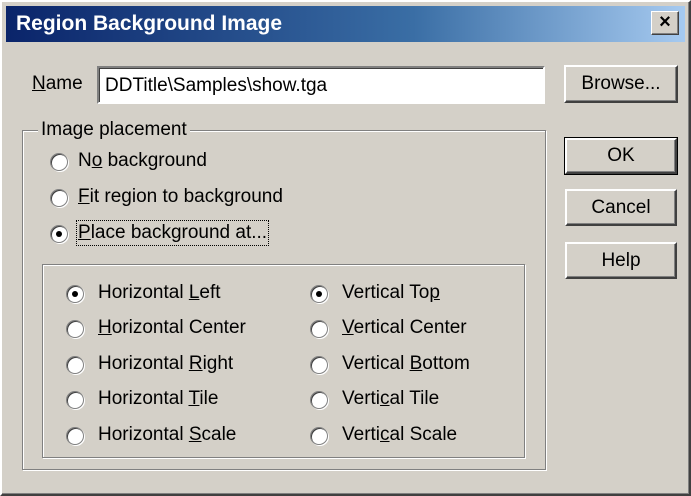 The height and width of the screenshot is (496, 691). What do you see at coordinates (59, 162) in the screenshot?
I see `no-background-radio` at bounding box center [59, 162].